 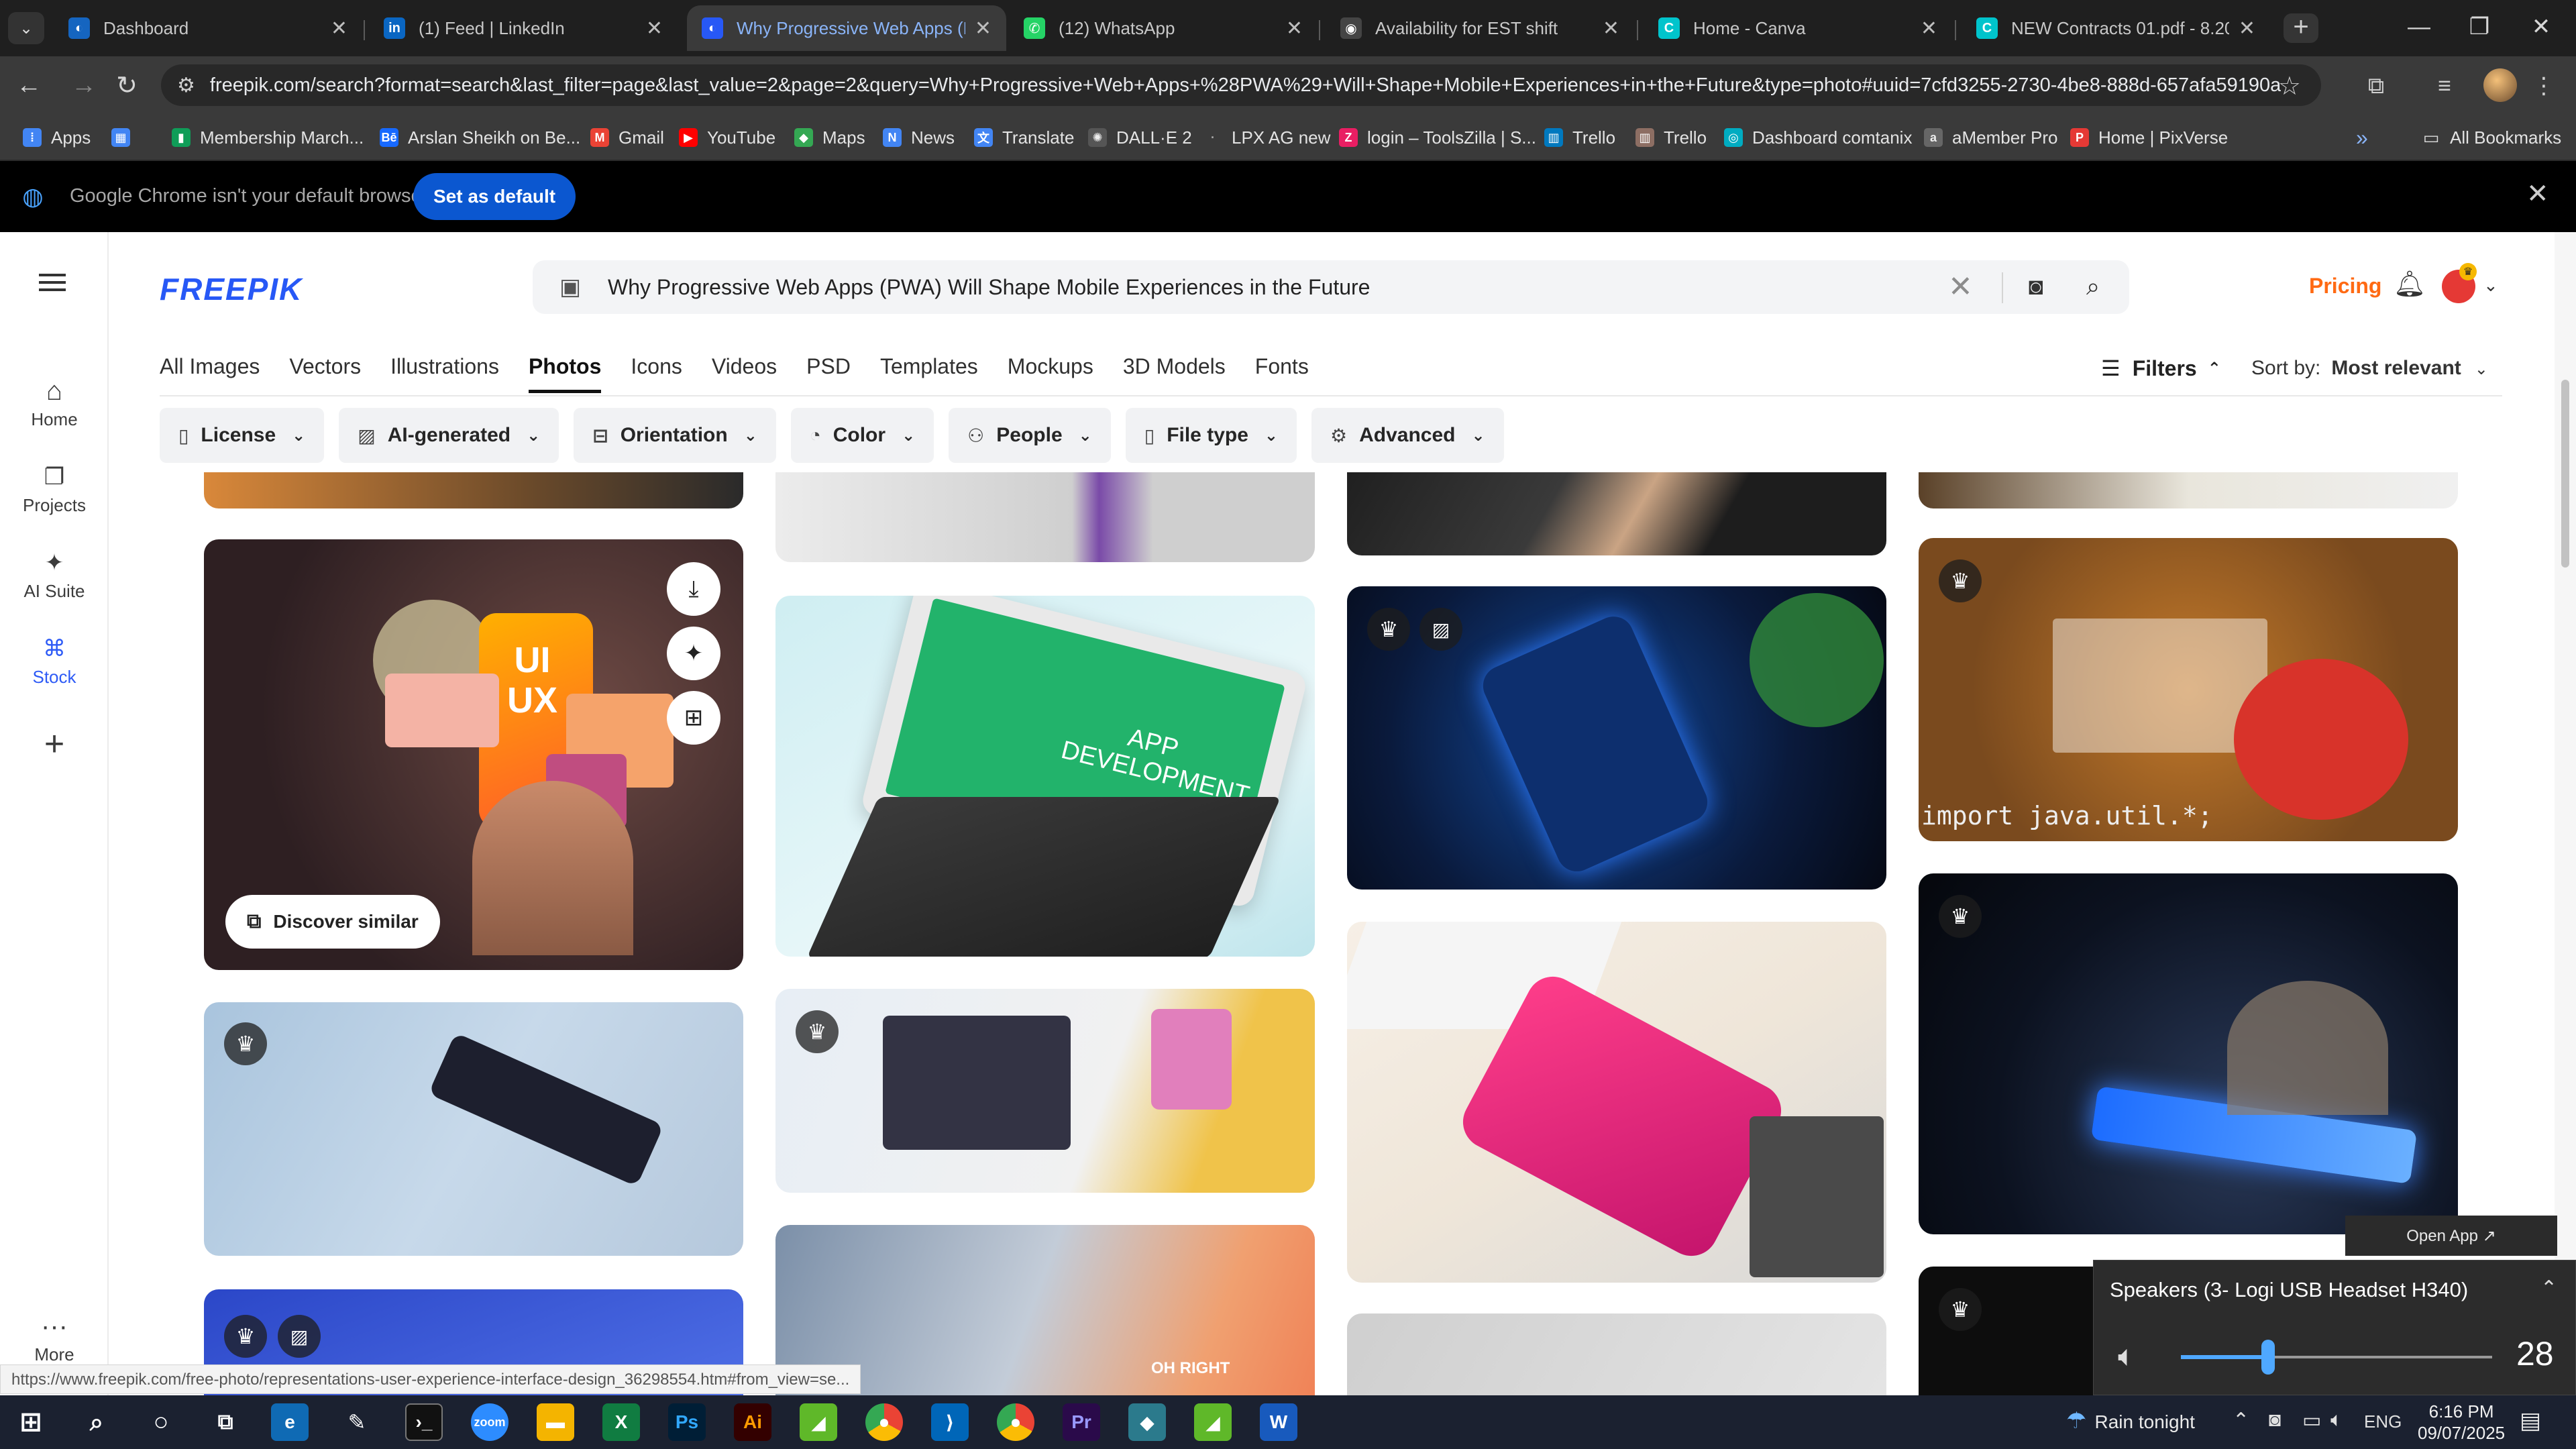 What do you see at coordinates (1616, 738) in the screenshot?
I see `result-card-phone-tree: ♛ ▨` at bounding box center [1616, 738].